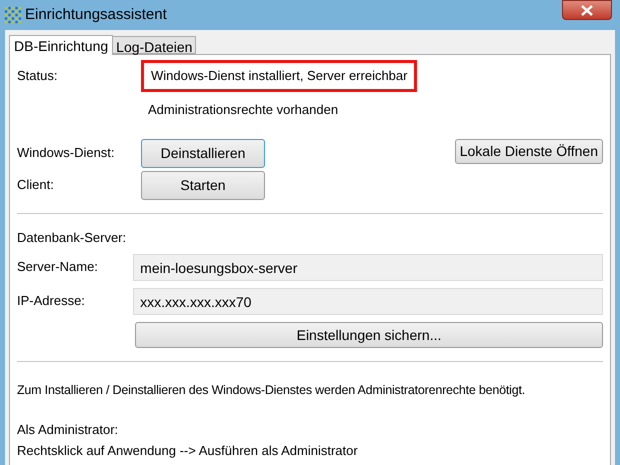 The height and width of the screenshot is (465, 620). Describe the element at coordinates (72, 238) in the screenshot. I see `section-heading: Datenbank-Server:` at that location.